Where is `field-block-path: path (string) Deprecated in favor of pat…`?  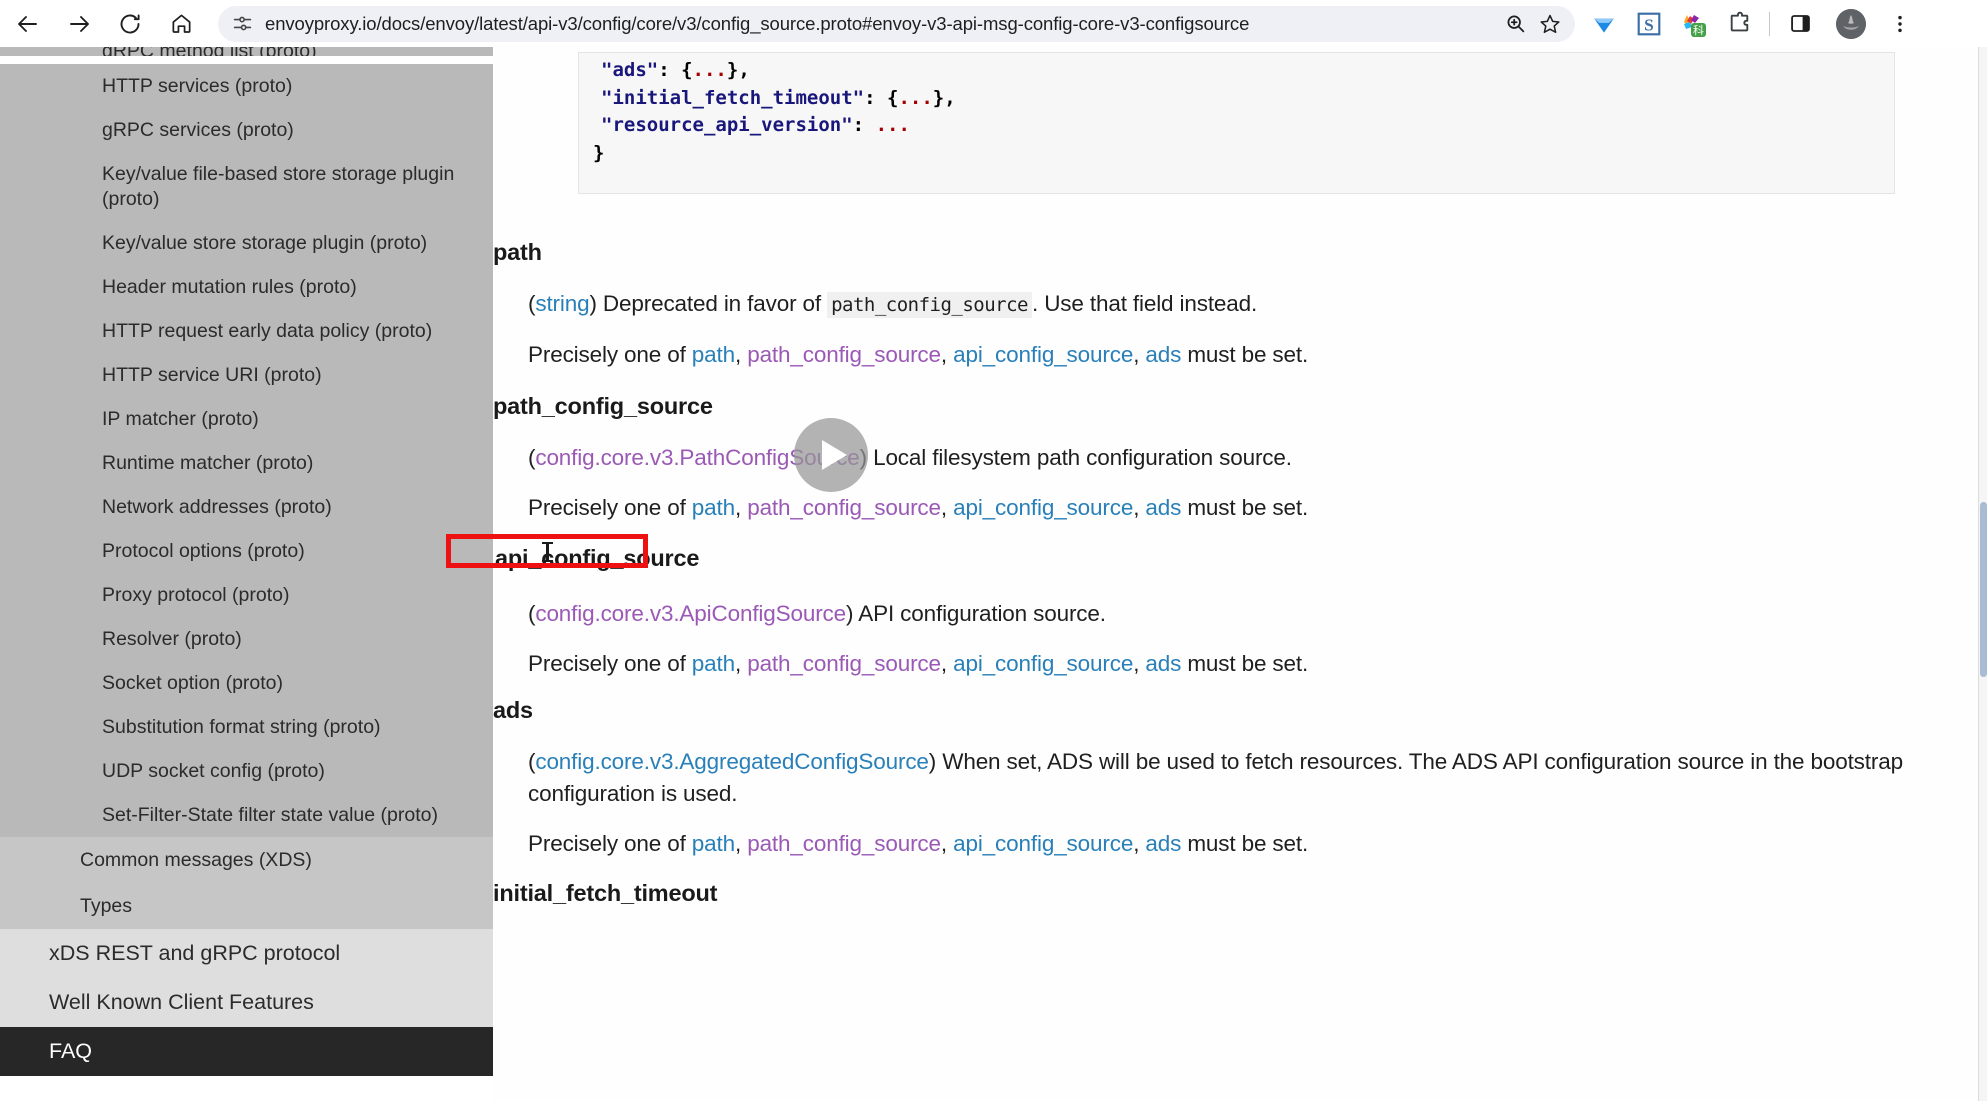
field-block-path: path (string) Deprecated in favor of pat… is located at coordinates (1236, 305).